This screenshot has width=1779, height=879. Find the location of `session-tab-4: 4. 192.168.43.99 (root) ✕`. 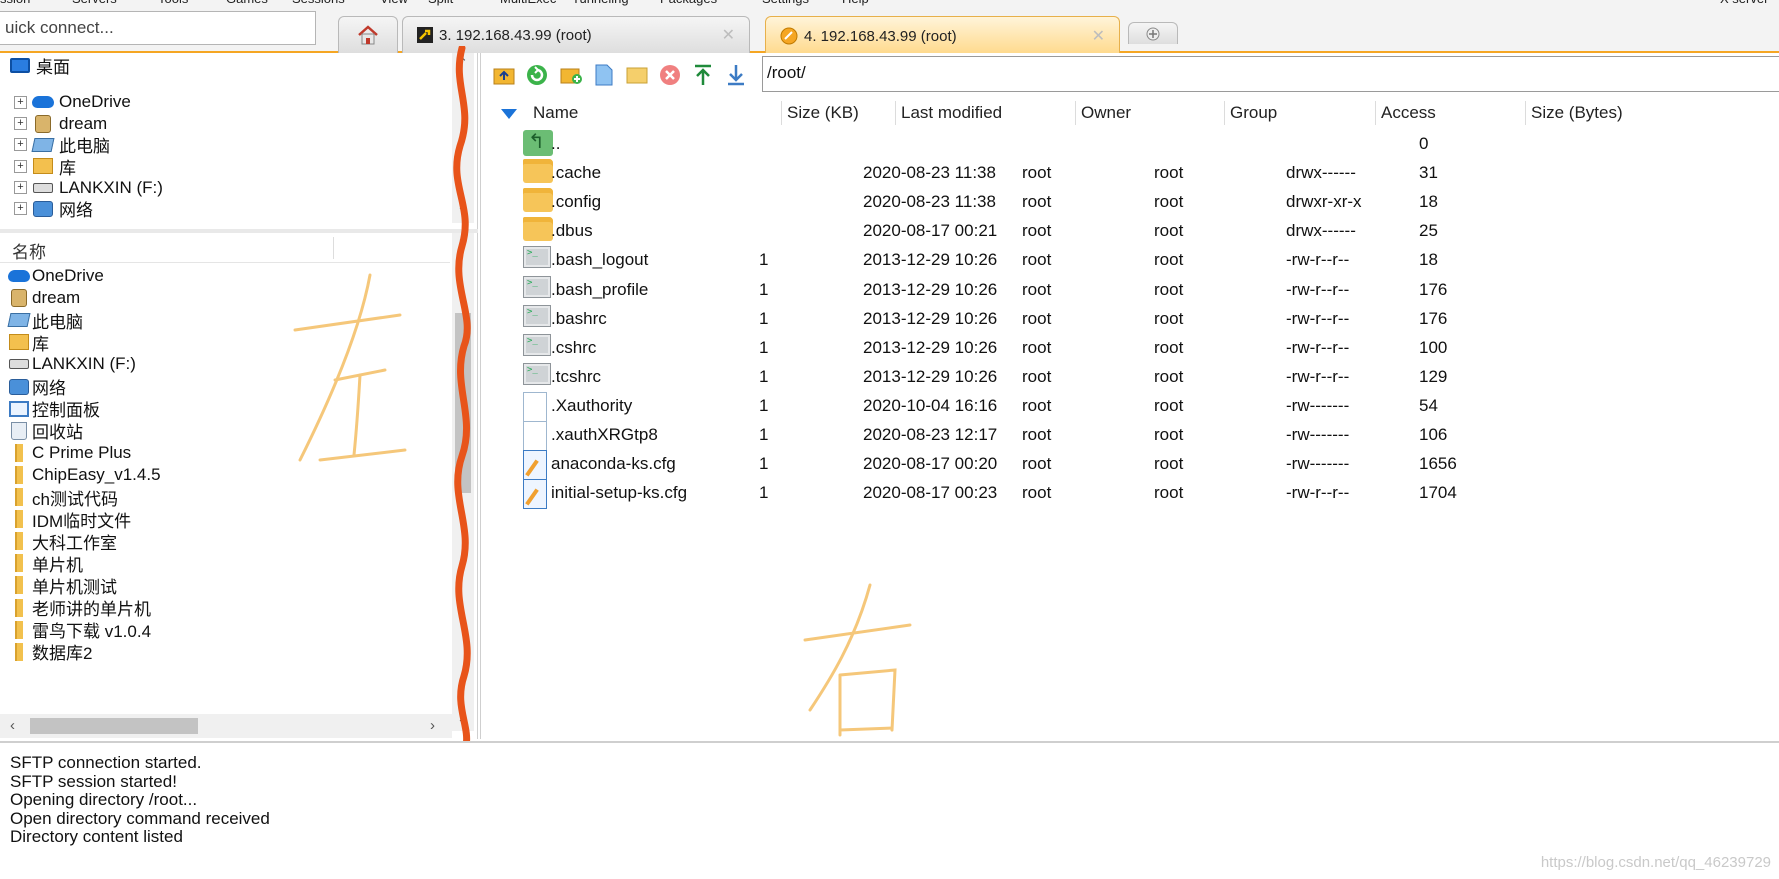

session-tab-4: 4. 192.168.43.99 (root) ✕ is located at coordinates (942, 35).